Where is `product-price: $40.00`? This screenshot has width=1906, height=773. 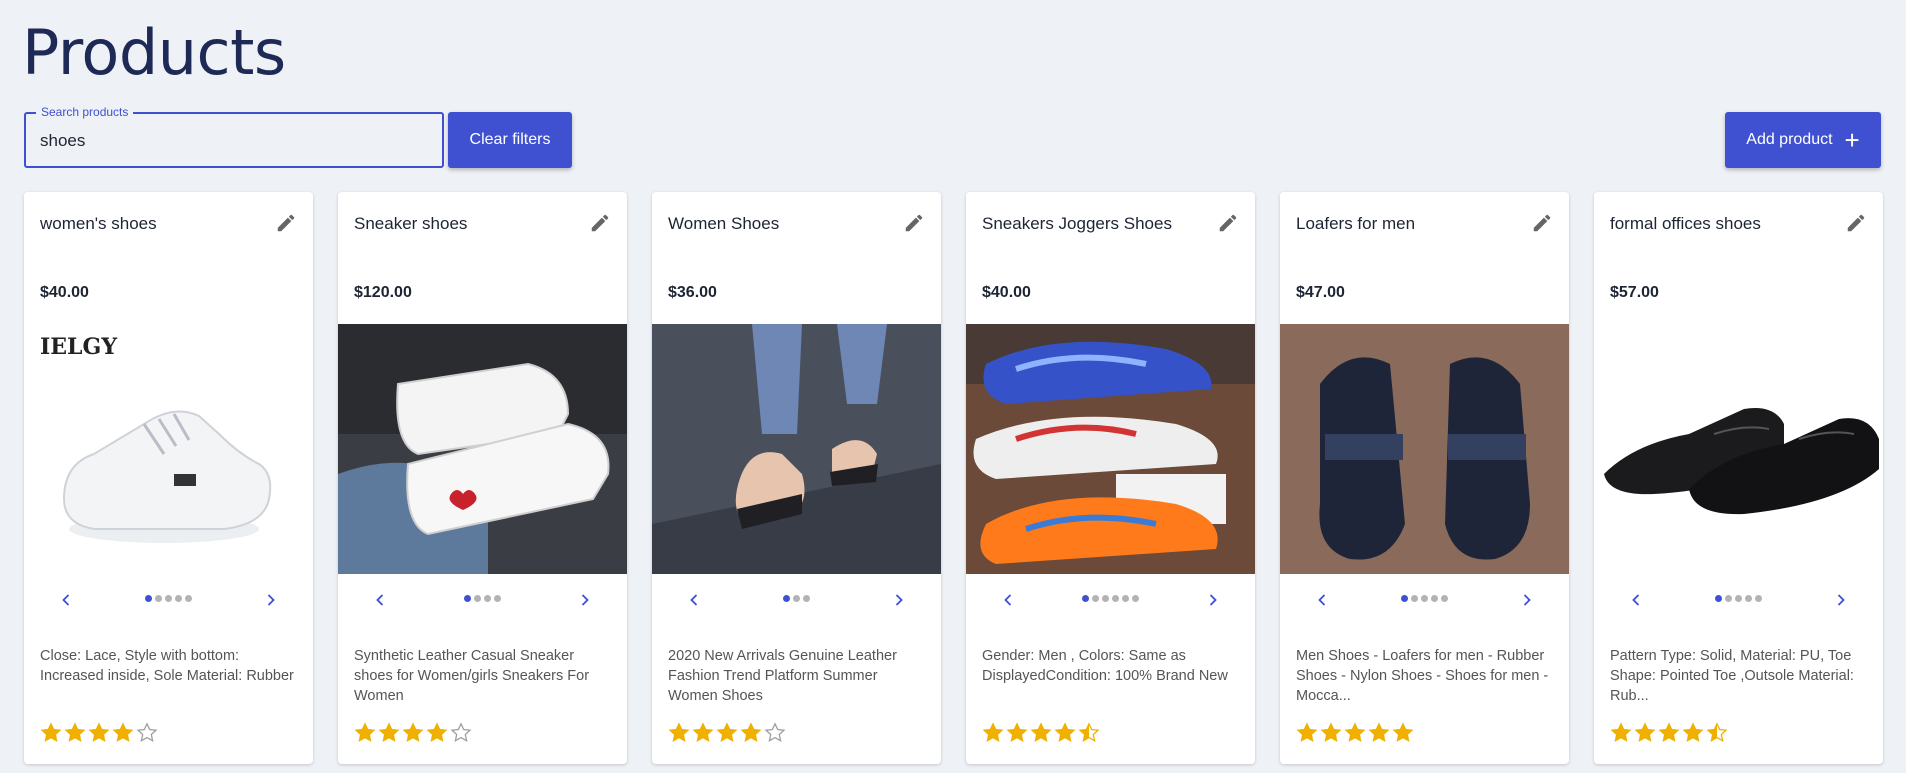 product-price: $40.00 is located at coordinates (64, 292).